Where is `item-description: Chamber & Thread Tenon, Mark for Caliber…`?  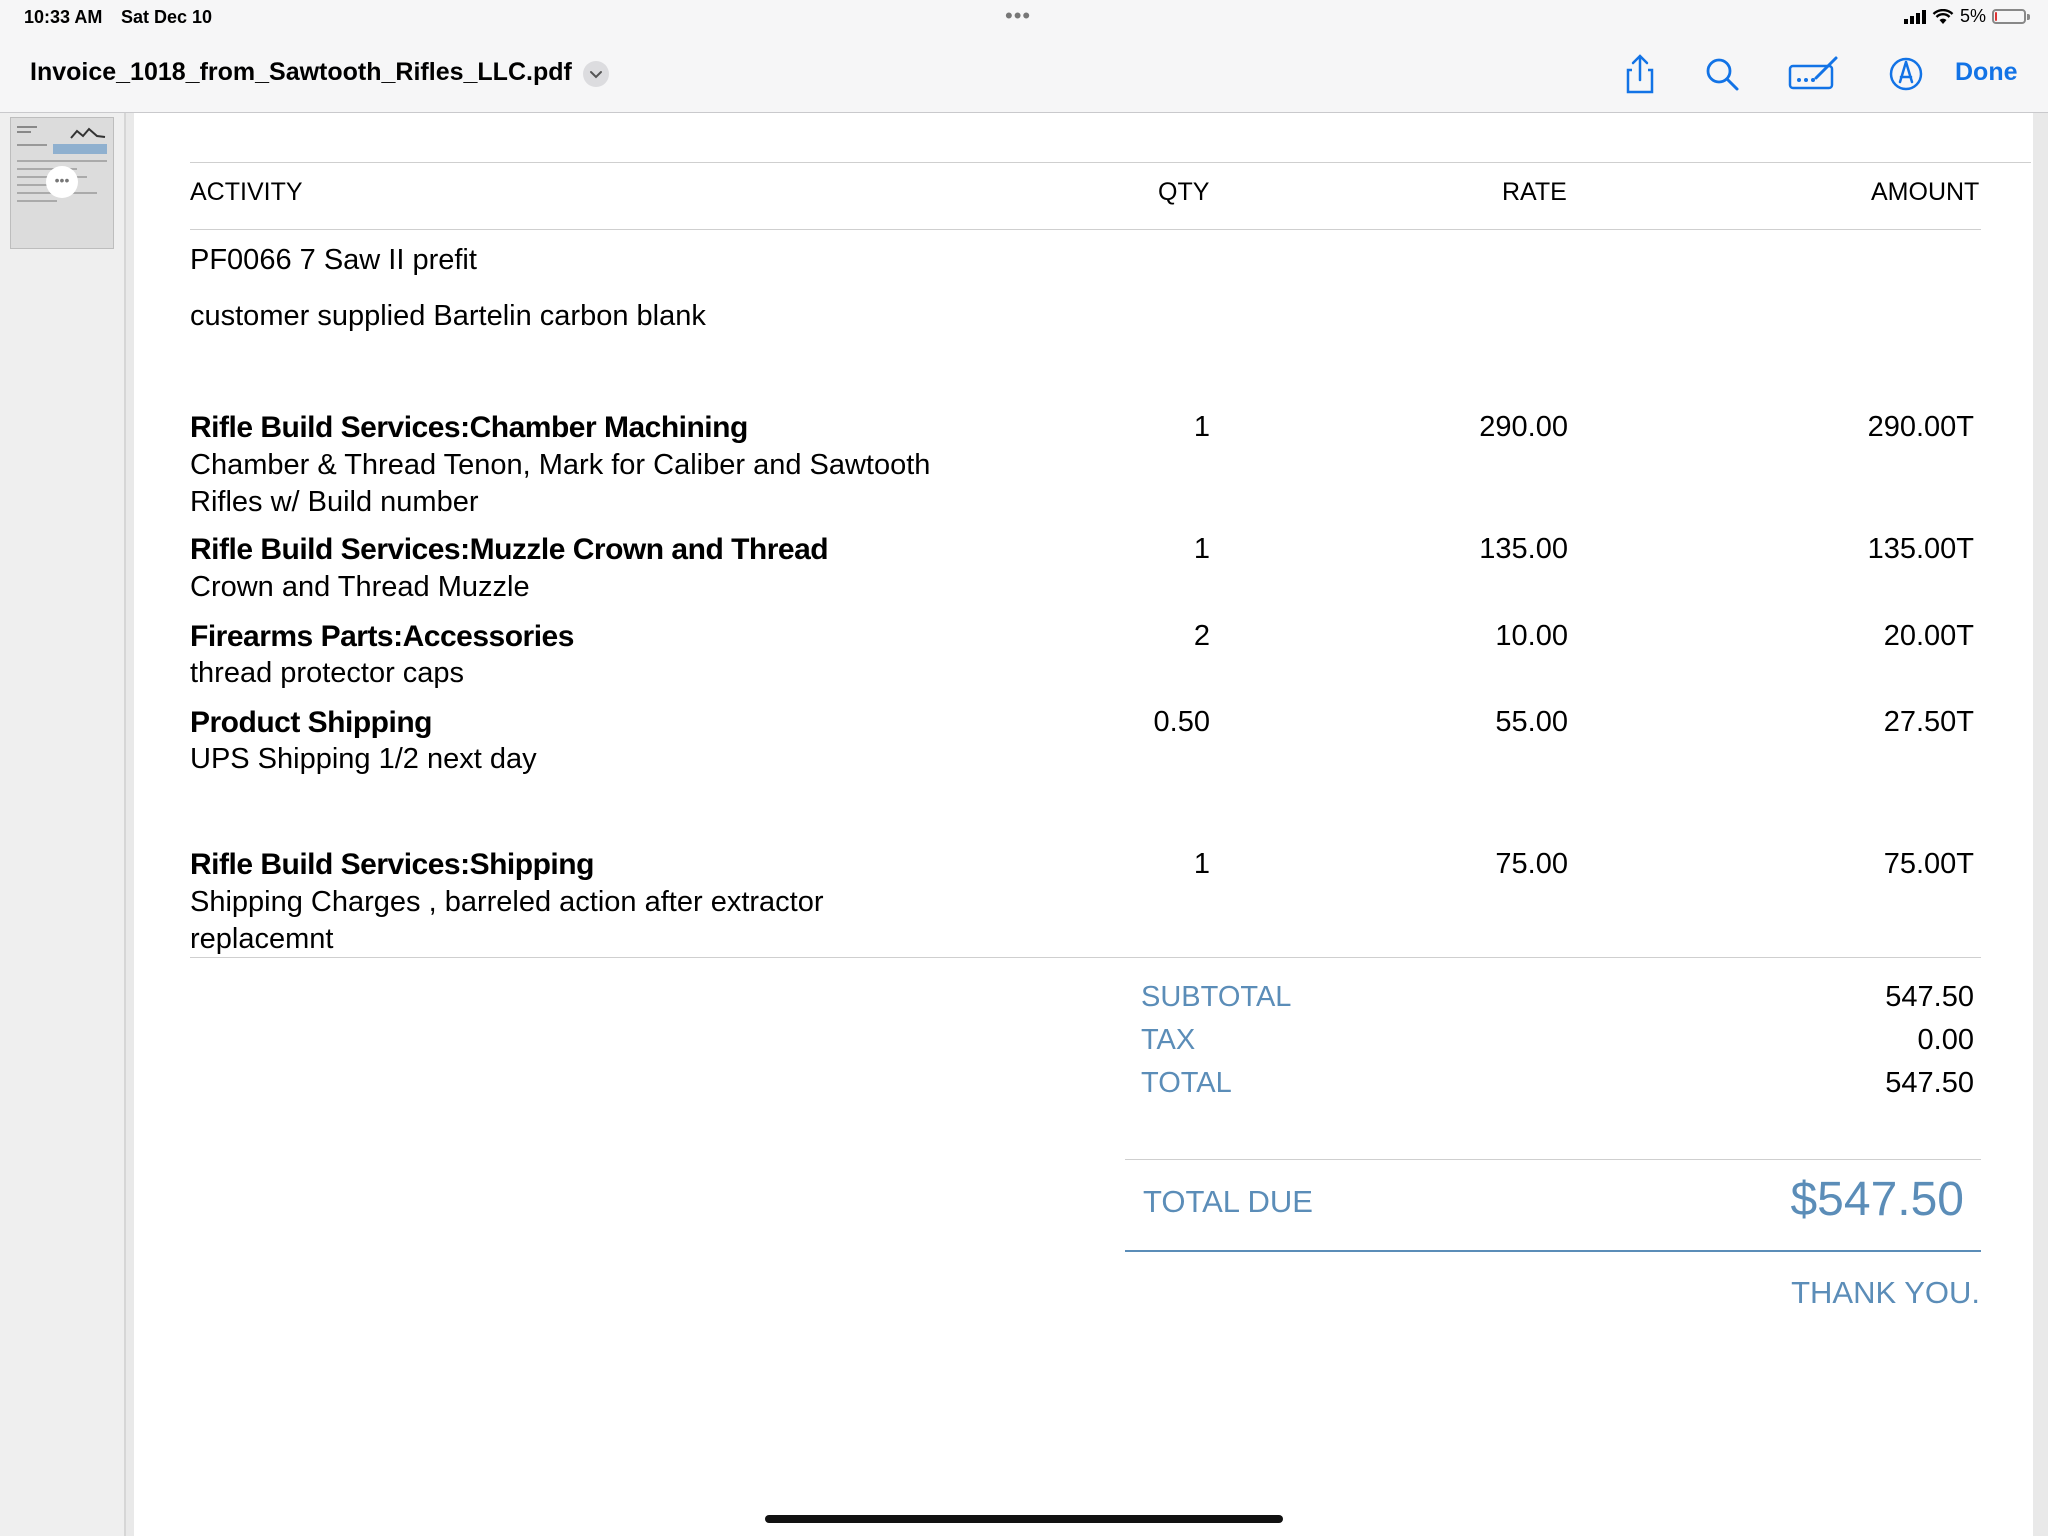
item-description: Chamber & Thread Tenon, Mark for Caliber… is located at coordinates (560, 465).